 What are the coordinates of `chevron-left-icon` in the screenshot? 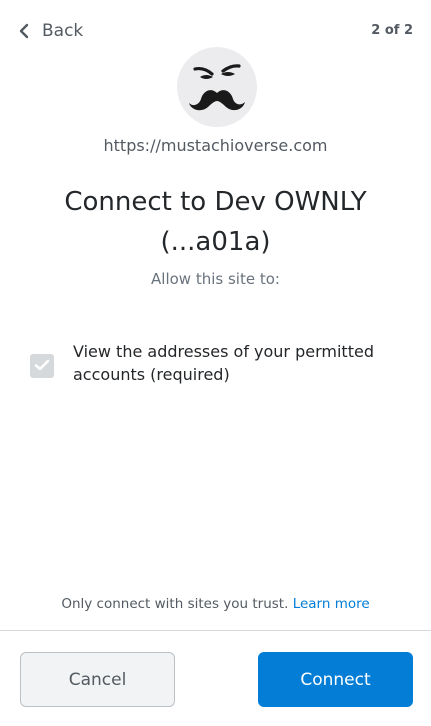 It's located at (24, 31).